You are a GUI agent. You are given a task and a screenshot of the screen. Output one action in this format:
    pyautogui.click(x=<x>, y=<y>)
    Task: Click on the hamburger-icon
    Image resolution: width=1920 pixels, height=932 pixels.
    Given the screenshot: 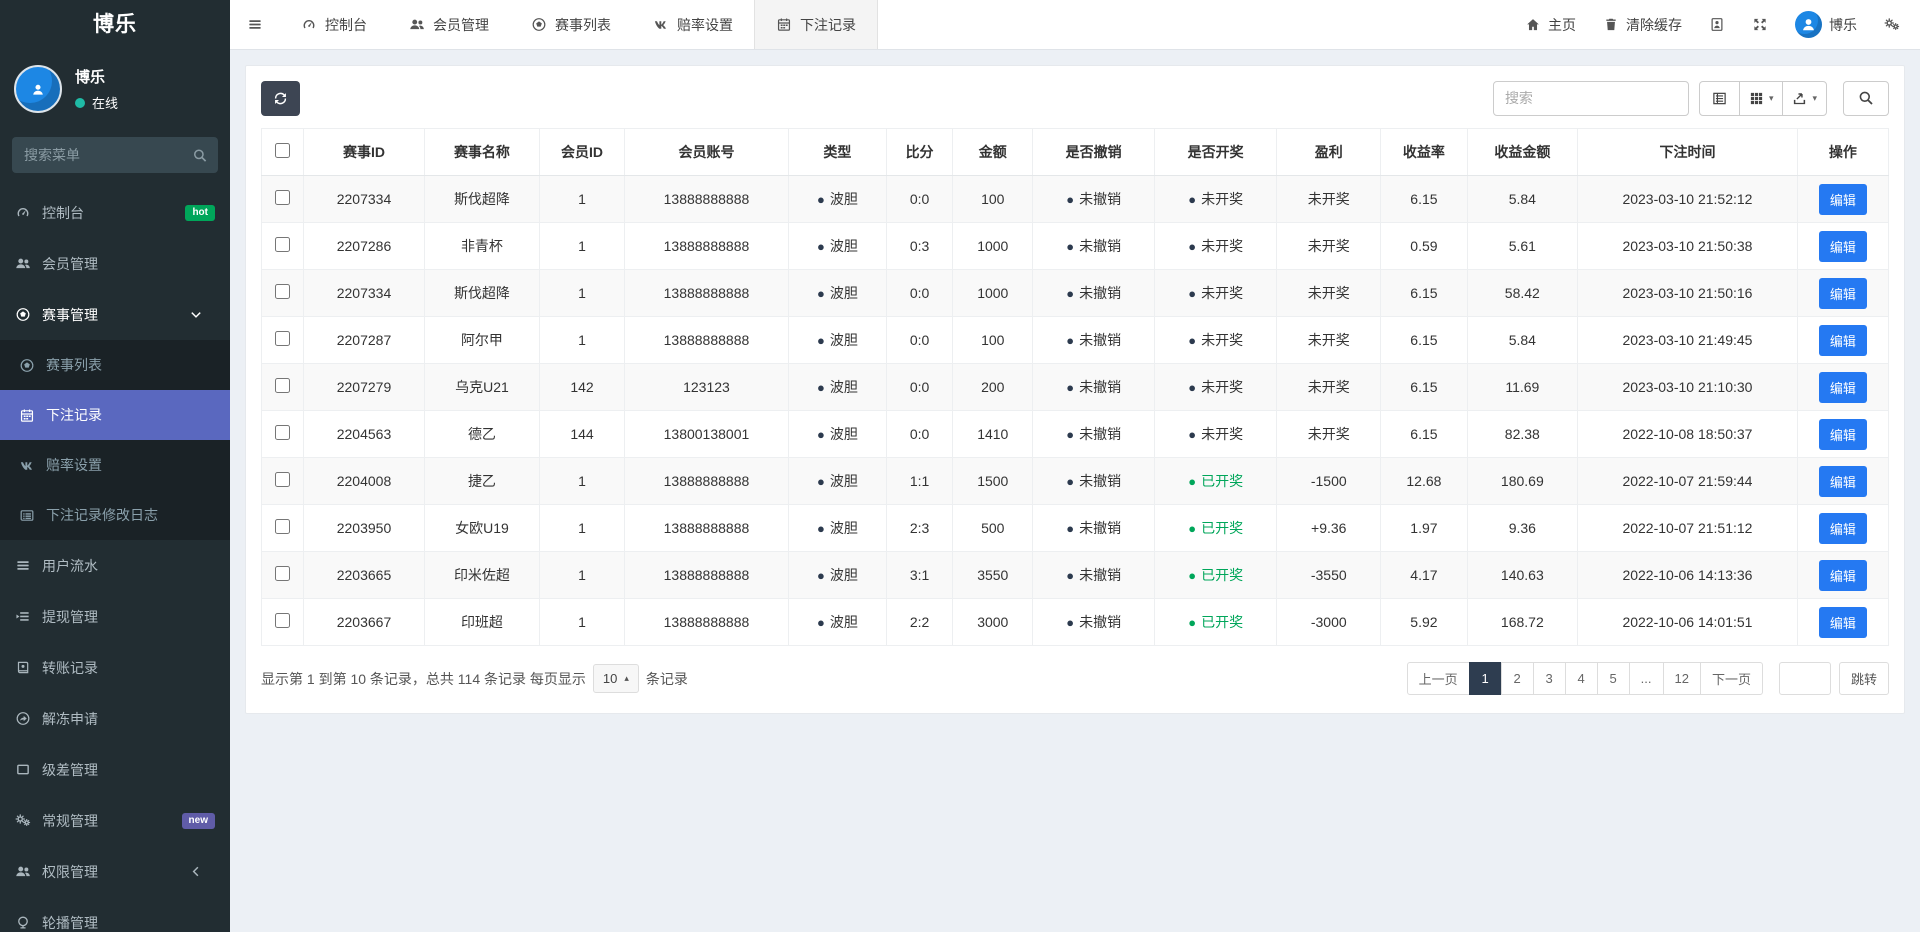 What is the action you would take?
    pyautogui.click(x=255, y=24)
    